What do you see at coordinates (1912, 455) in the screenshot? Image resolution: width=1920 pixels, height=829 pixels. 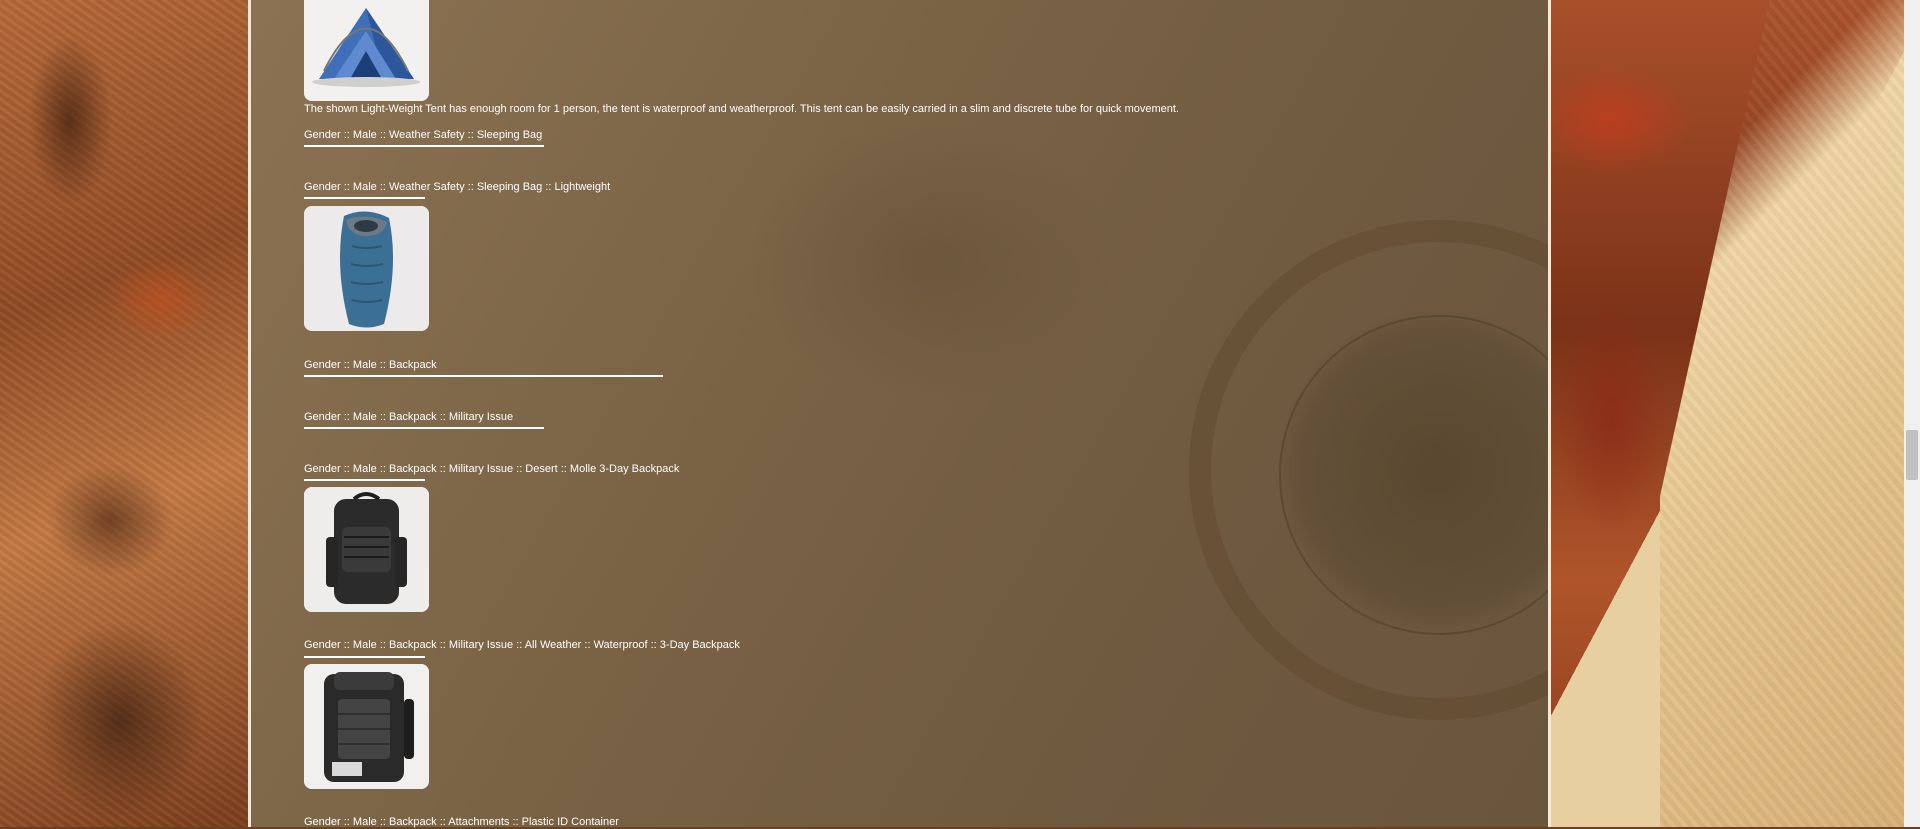 I see `scrollbar-thumb` at bounding box center [1912, 455].